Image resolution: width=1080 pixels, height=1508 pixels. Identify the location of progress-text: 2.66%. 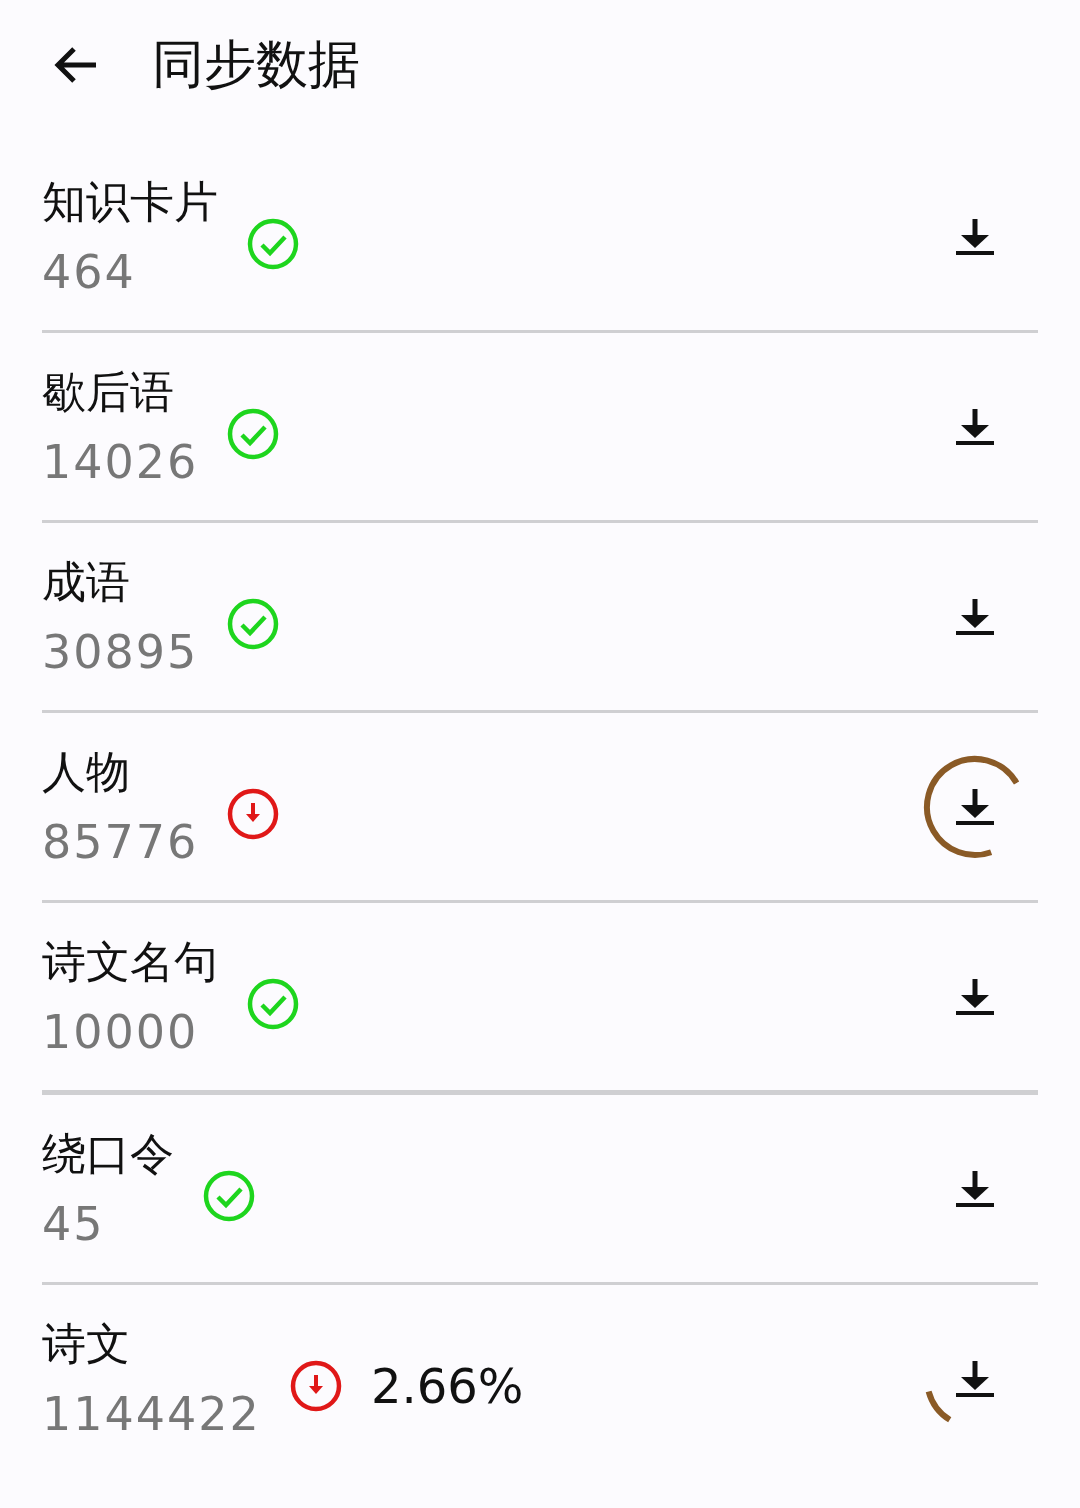
(447, 1385).